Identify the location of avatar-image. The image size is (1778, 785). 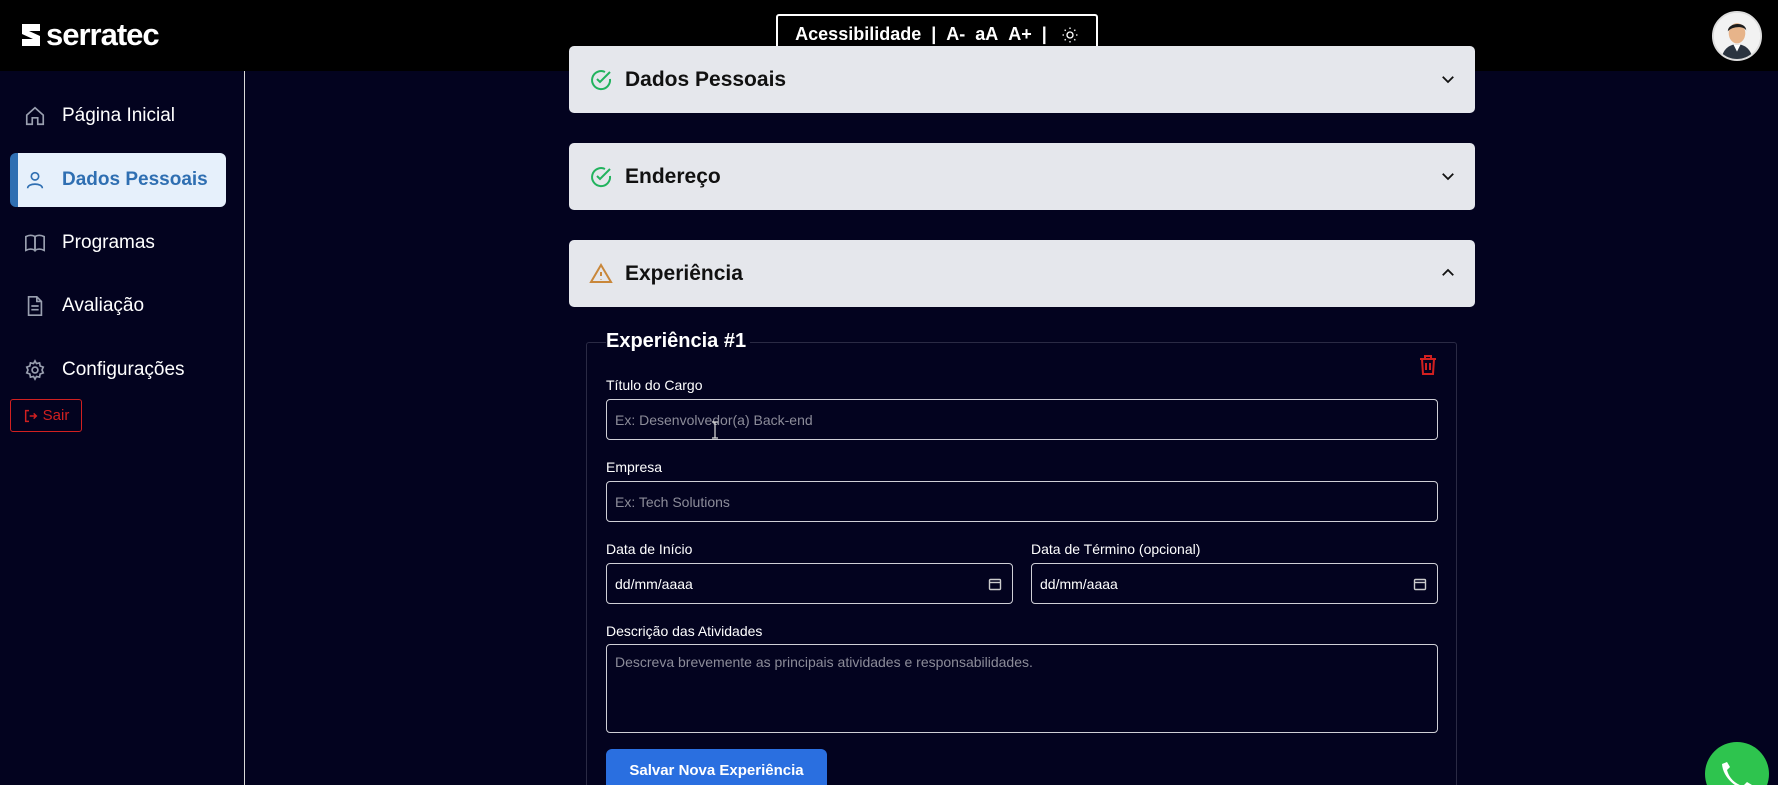
(1737, 36).